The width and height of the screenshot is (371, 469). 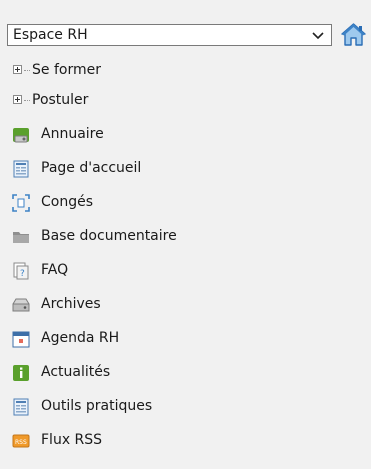 What do you see at coordinates (21, 339) in the screenshot?
I see `calendar-icon` at bounding box center [21, 339].